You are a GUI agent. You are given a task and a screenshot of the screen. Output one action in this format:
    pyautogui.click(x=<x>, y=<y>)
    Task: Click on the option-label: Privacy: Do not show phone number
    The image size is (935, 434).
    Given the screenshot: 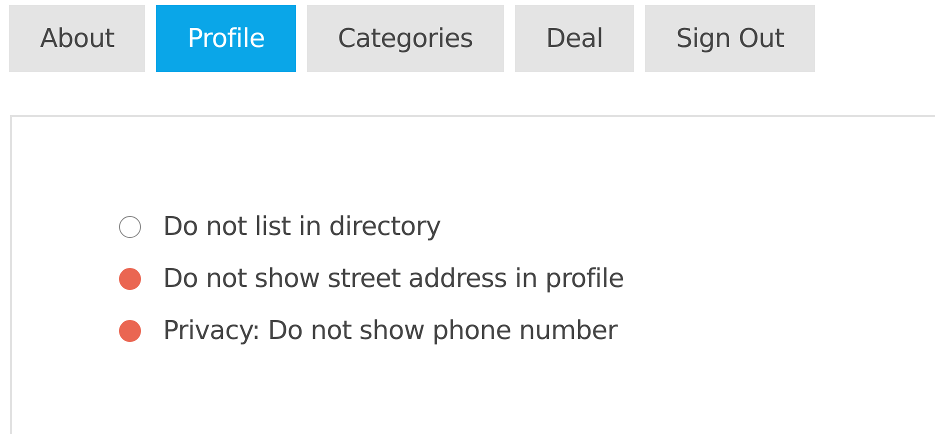 What is the action you would take?
    pyautogui.click(x=390, y=331)
    